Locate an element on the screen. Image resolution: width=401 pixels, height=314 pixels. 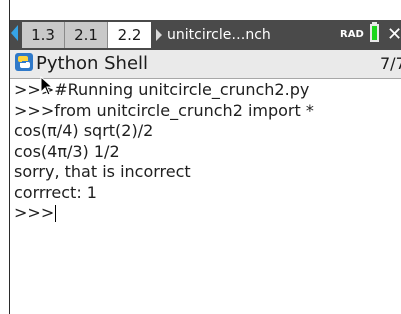
tab-caret-icon is located at coordinates (159, 35).